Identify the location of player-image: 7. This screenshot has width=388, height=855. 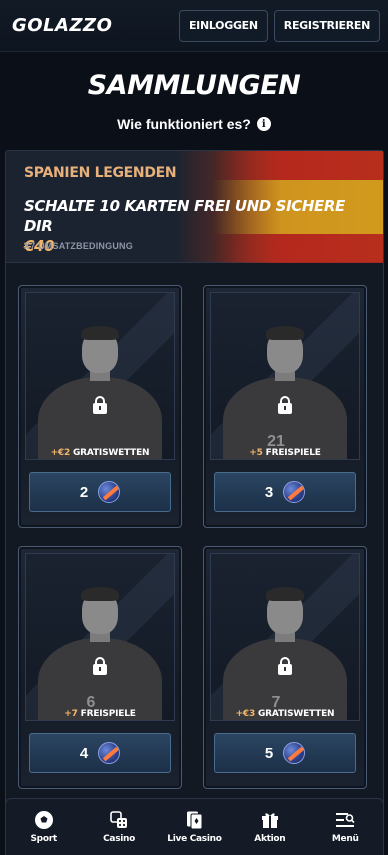
(285, 637).